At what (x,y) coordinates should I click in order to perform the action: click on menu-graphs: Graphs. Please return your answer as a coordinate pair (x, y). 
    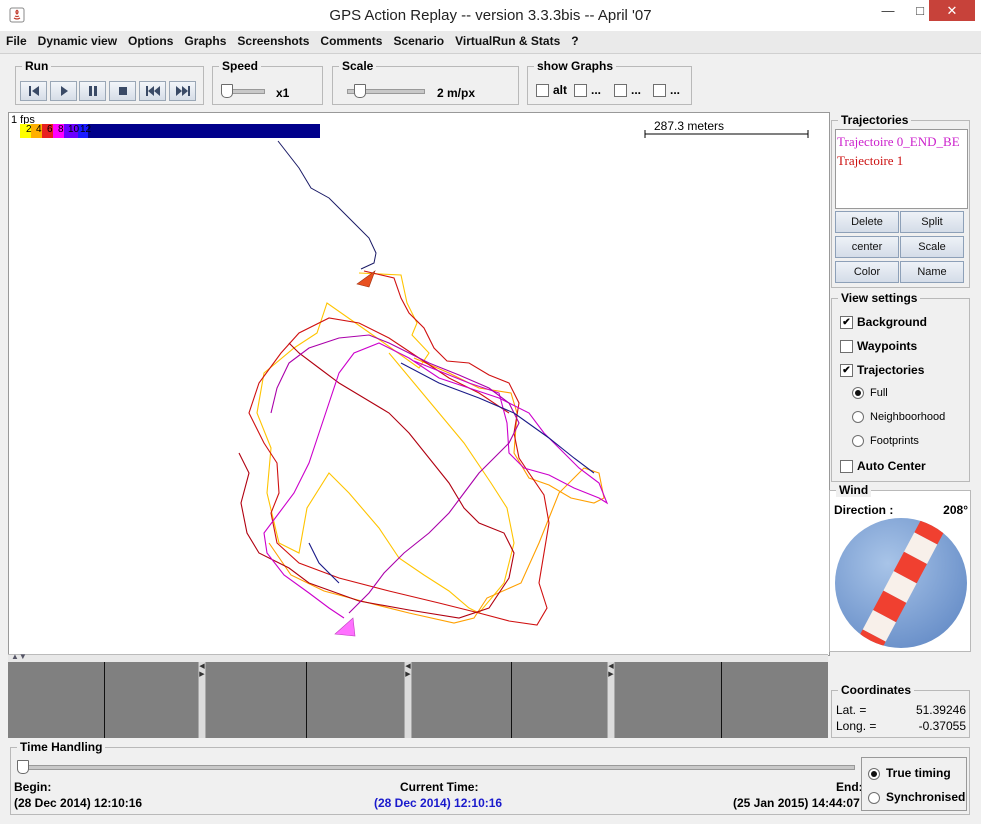
    Looking at the image, I should click on (204, 39).